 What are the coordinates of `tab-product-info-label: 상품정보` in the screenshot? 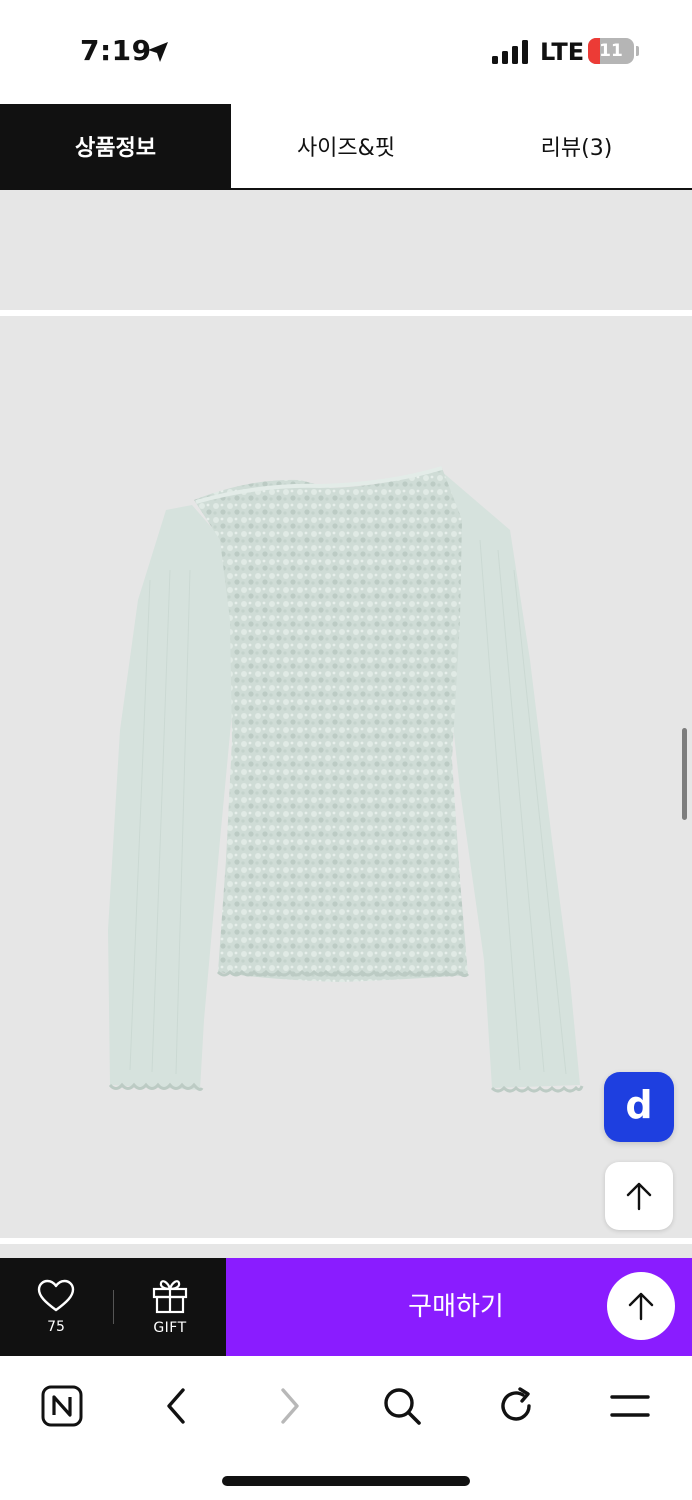 It's located at (115, 148).